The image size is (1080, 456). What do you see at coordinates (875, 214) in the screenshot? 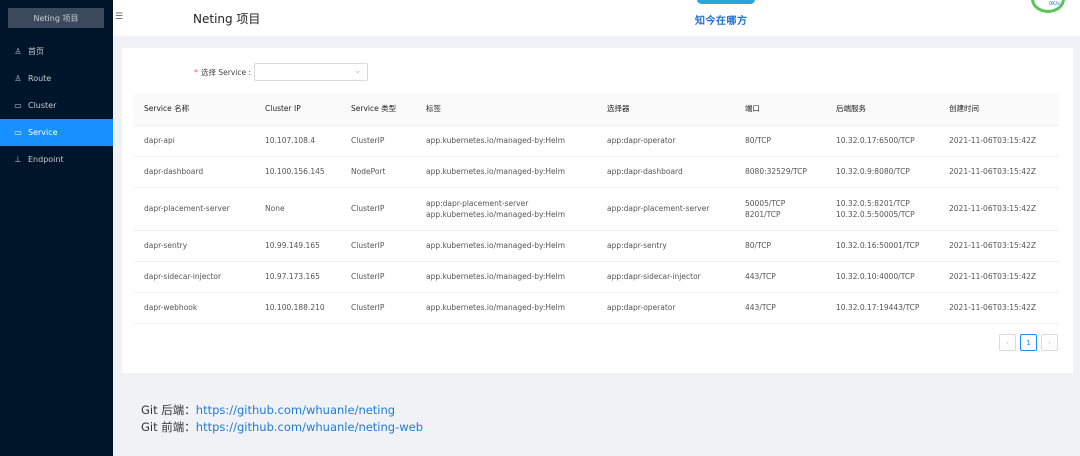
I see `backend-line: 10.32.0.5:50005/TCP` at bounding box center [875, 214].